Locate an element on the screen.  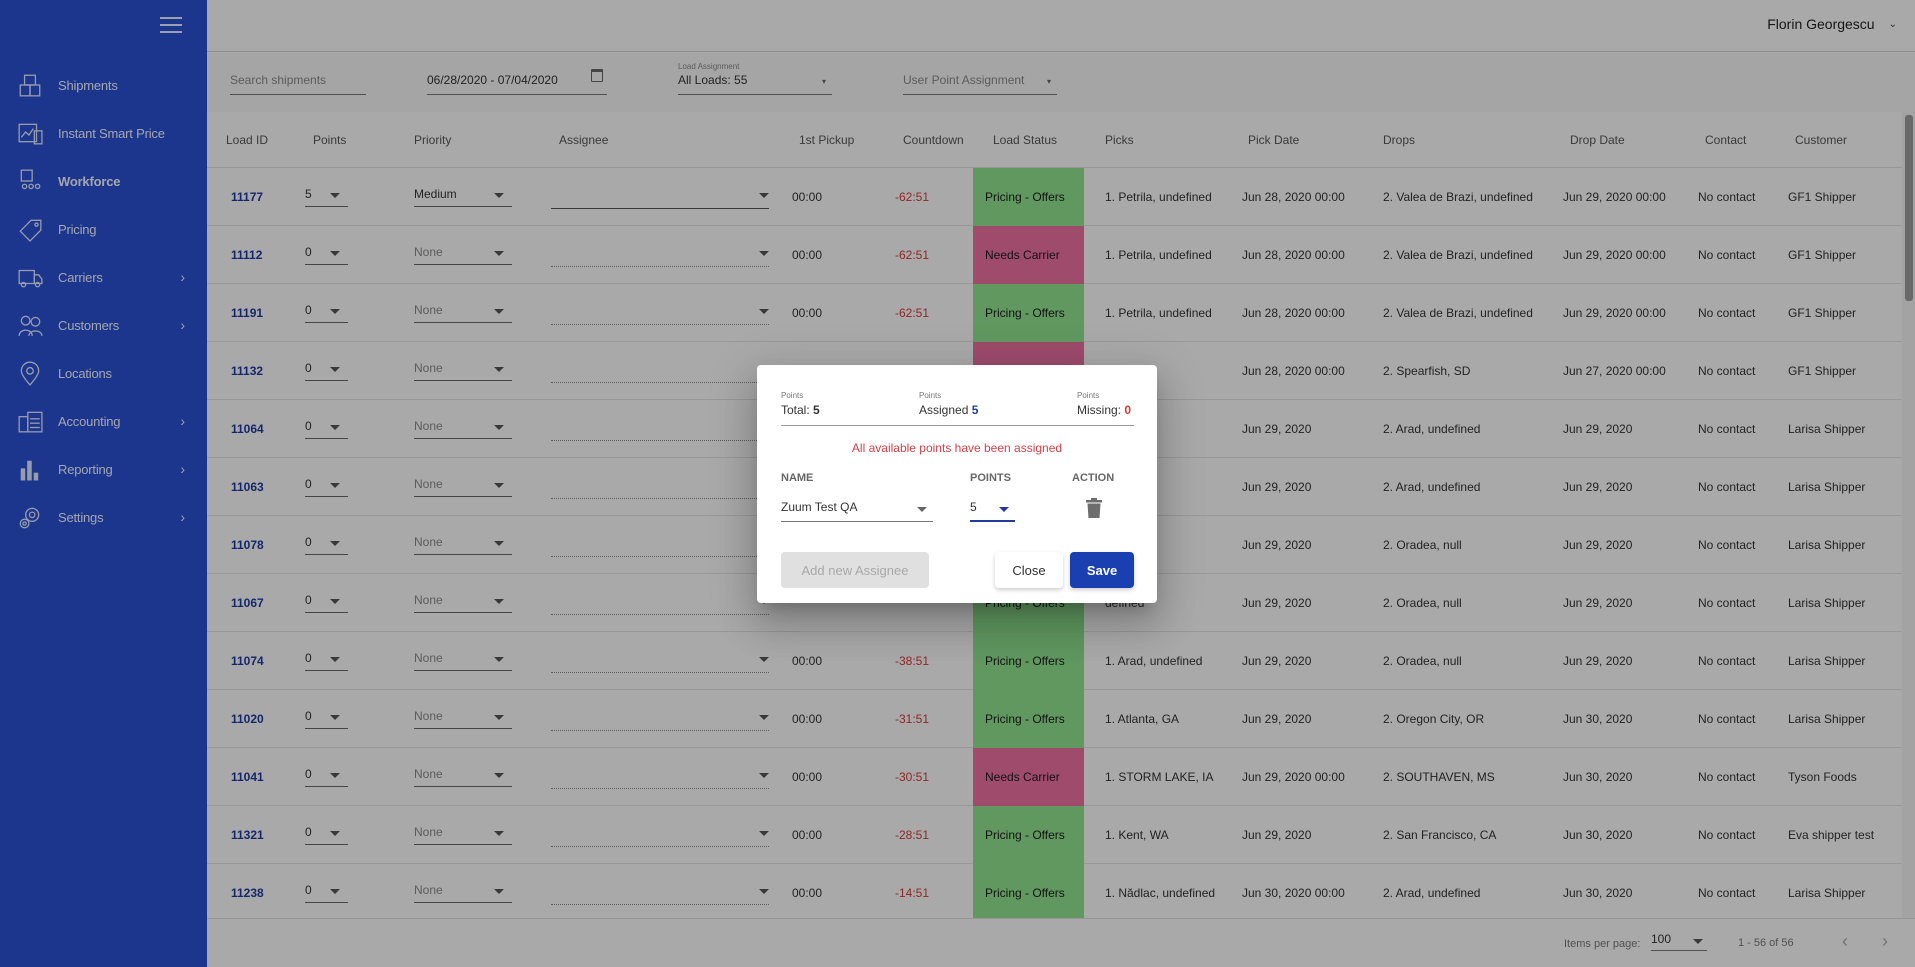
assignee-name-select: Zuum Test QA is located at coordinates (857, 511).